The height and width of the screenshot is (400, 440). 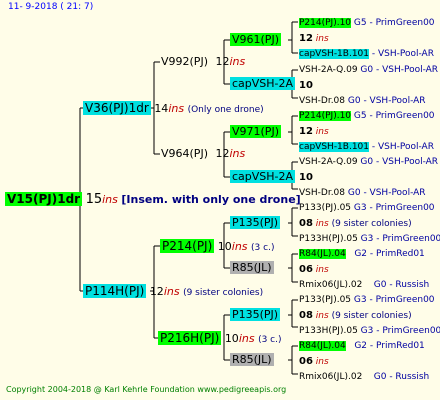 What do you see at coordinates (237, 61) in the screenshot?
I see `v992-ins: ins` at bounding box center [237, 61].